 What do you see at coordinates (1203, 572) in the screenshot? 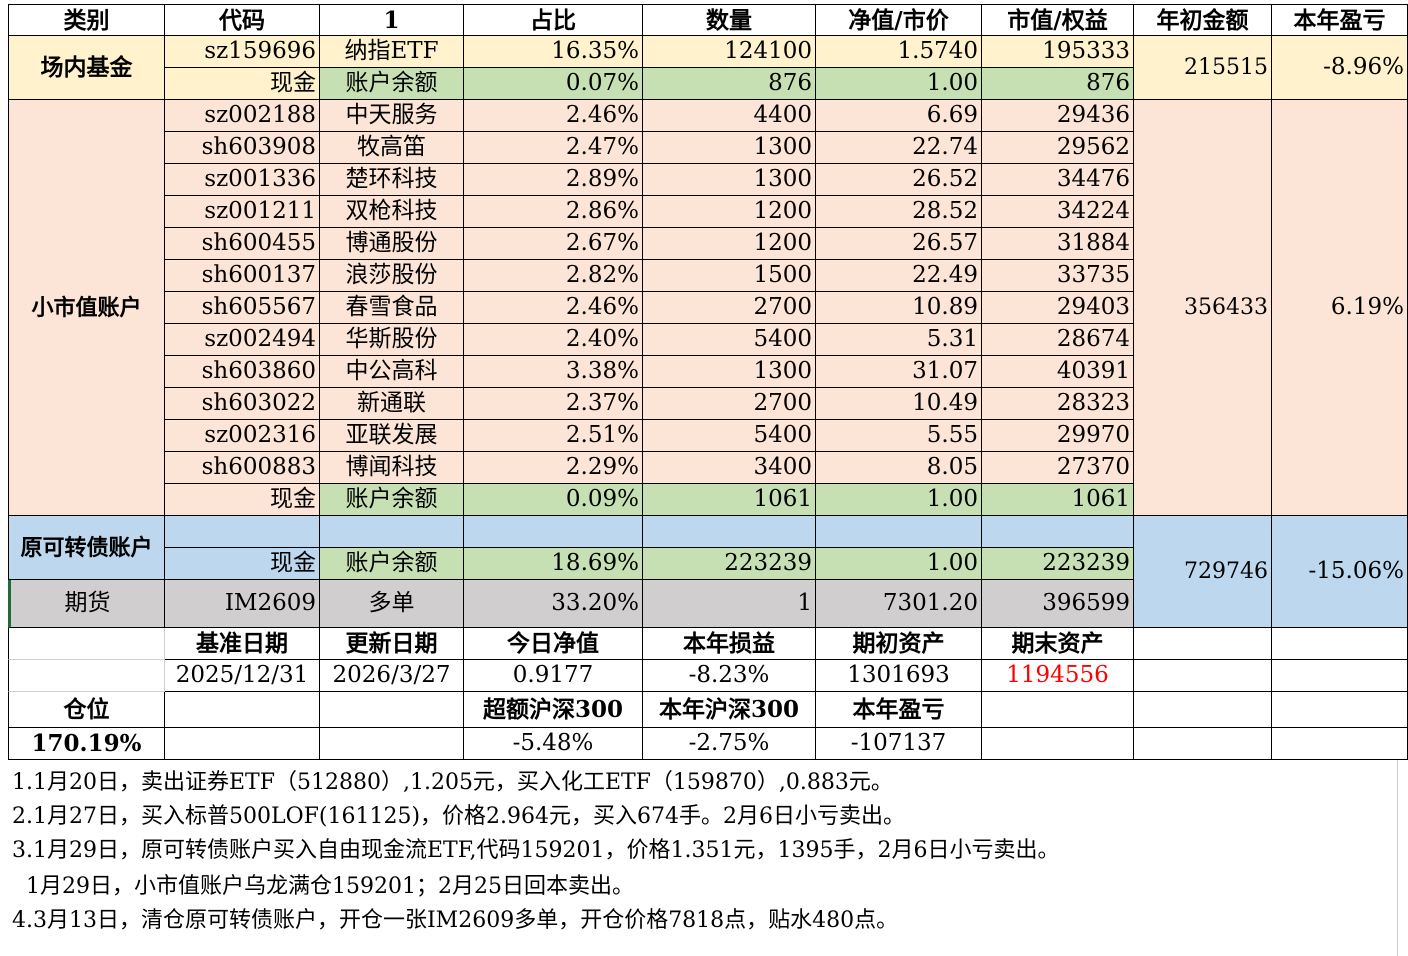
I see `start-amount-convertible: 729746` at bounding box center [1203, 572].